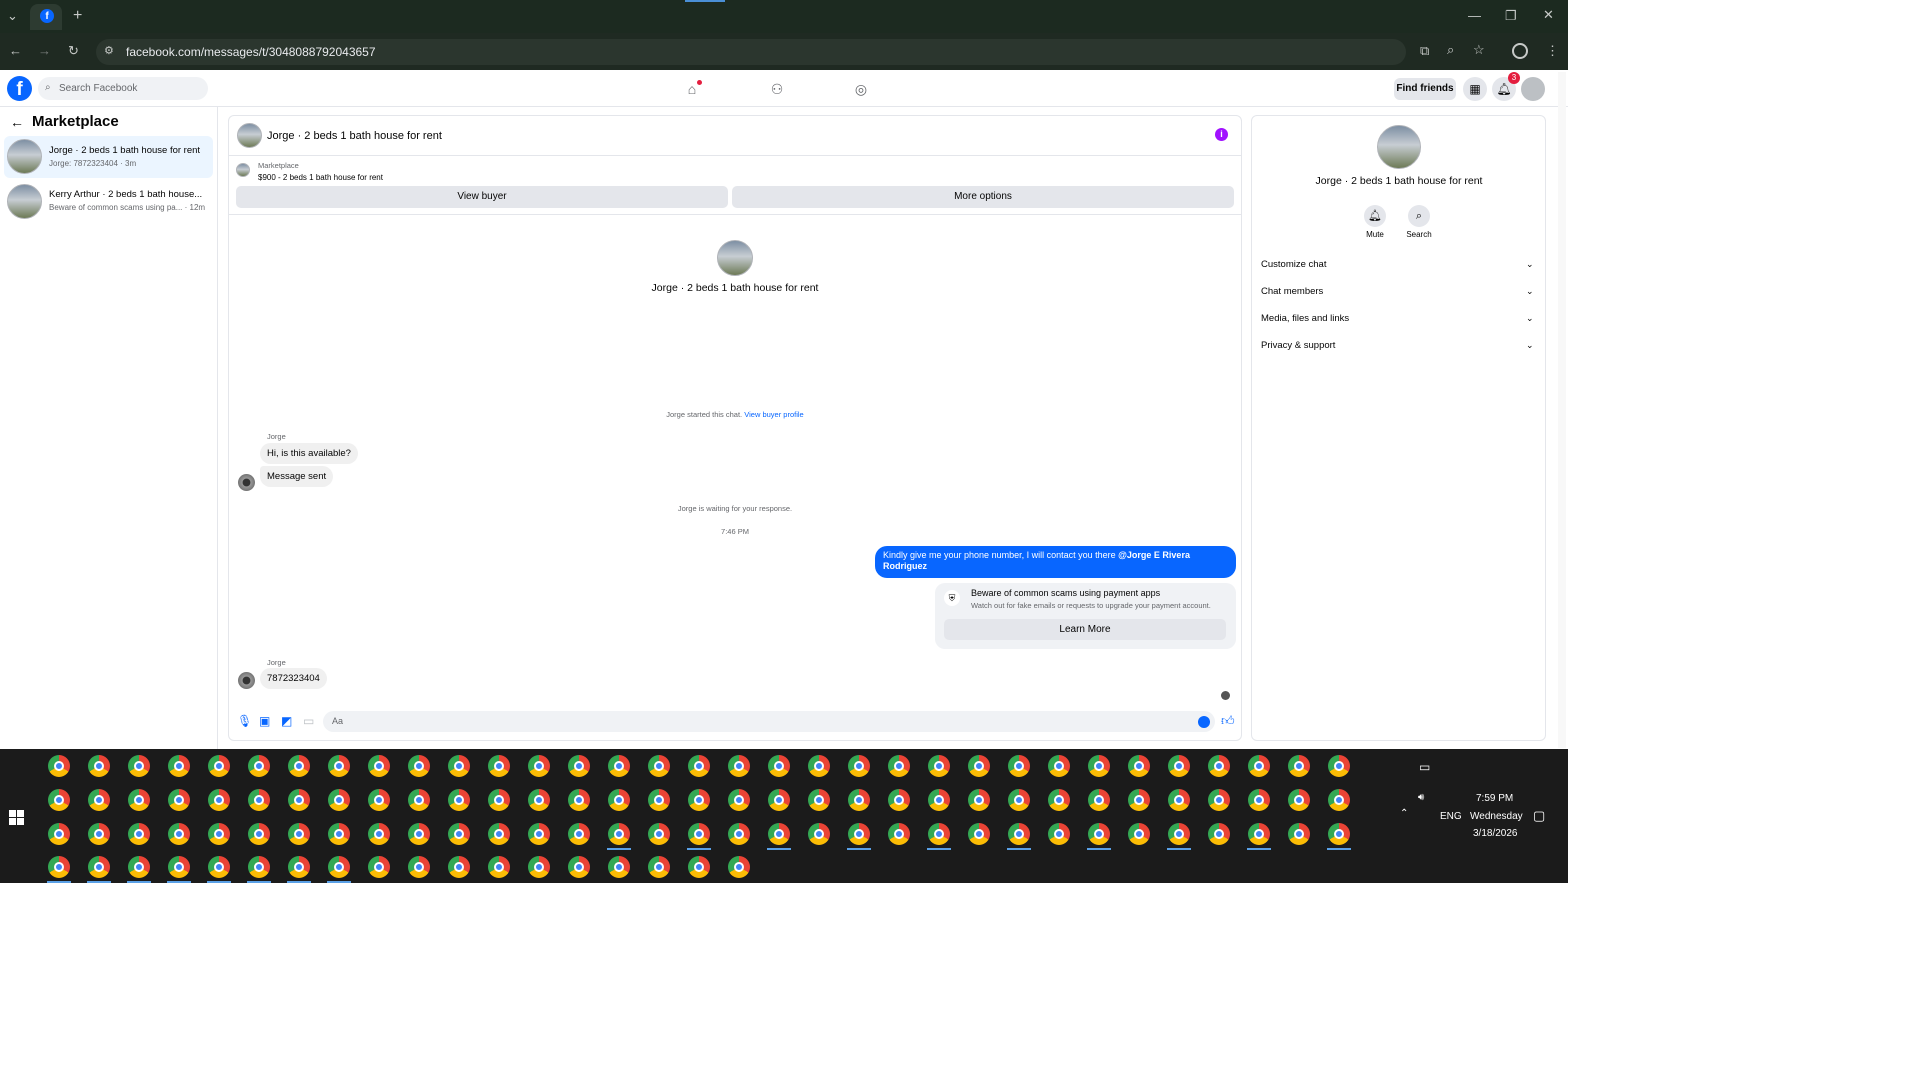  Describe the element at coordinates (1228, 721) in the screenshot. I see `like-icon: 👍︎` at that location.